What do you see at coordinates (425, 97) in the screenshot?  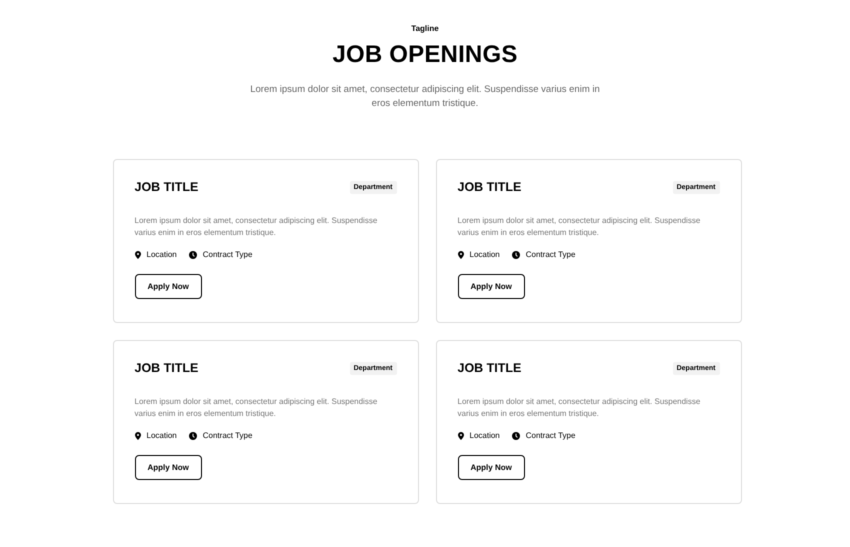 I see `page-description: Lorem ipsum dolor sit amet, consectetur adipiscing elit. Suspendisse varius enim in eros elementum tristique.` at bounding box center [425, 97].